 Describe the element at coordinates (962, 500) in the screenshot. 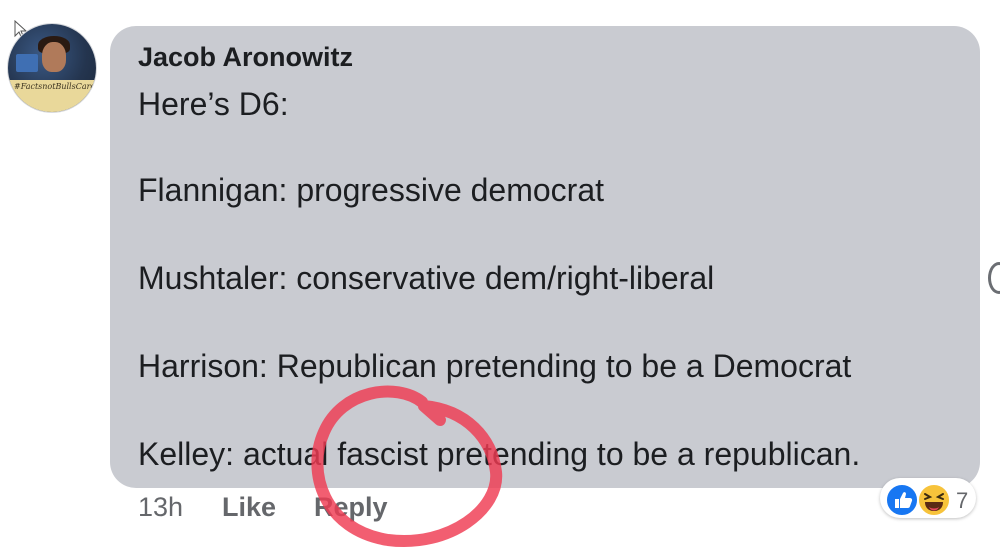

I see `reaction-count: 7` at that location.